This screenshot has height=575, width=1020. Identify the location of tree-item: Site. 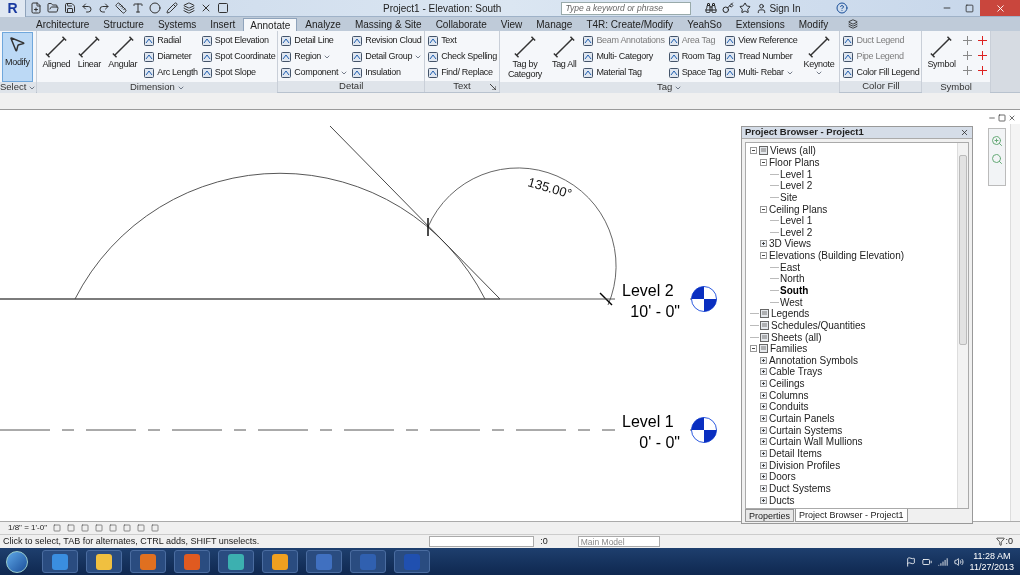
(789, 197).